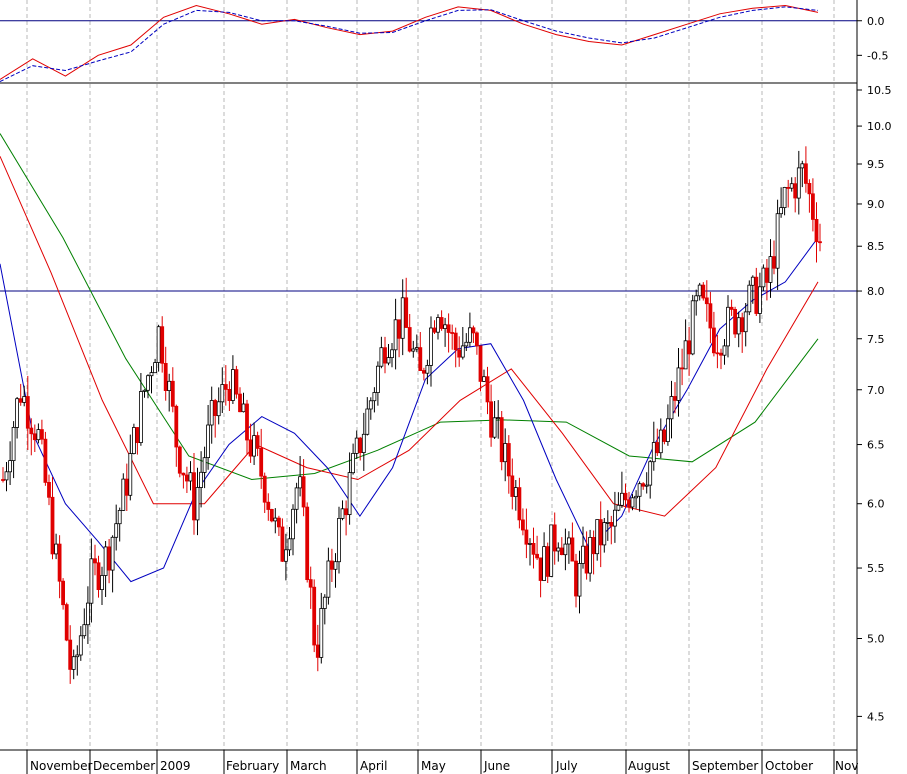 This screenshot has width=907, height=774. What do you see at coordinates (876, 445) in the screenshot?
I see `price-tick-label: 6.5` at bounding box center [876, 445].